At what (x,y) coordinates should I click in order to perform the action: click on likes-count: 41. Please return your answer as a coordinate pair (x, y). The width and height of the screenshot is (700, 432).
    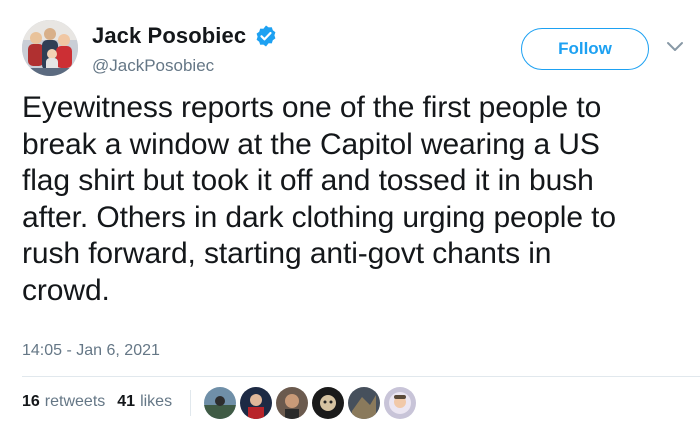
    Looking at the image, I should click on (126, 401).